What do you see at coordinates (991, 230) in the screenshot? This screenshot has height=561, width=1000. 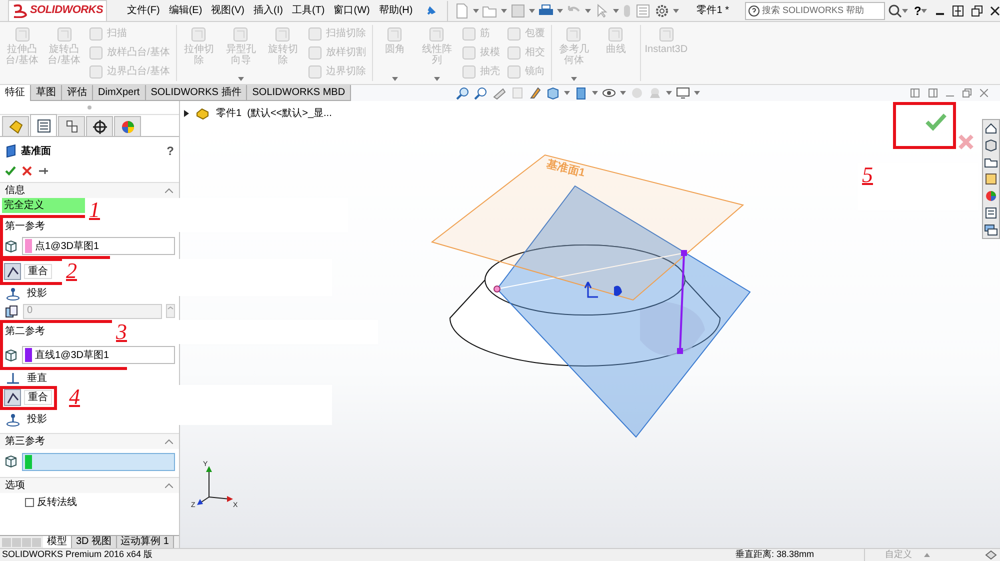 I see `chat-icon` at bounding box center [991, 230].